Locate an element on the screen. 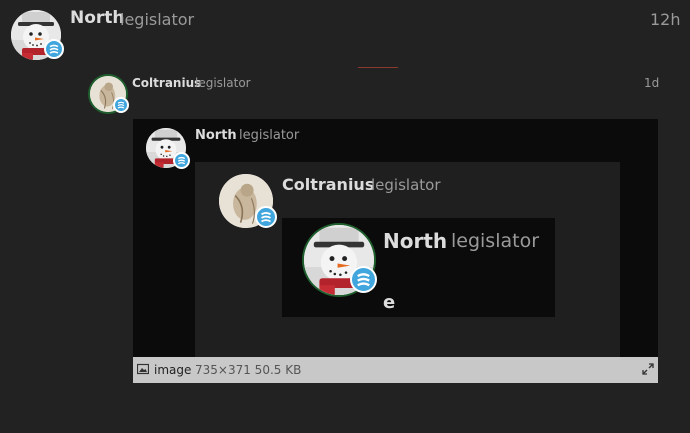  embed-coltranius-title: legislator is located at coordinates (406, 185).